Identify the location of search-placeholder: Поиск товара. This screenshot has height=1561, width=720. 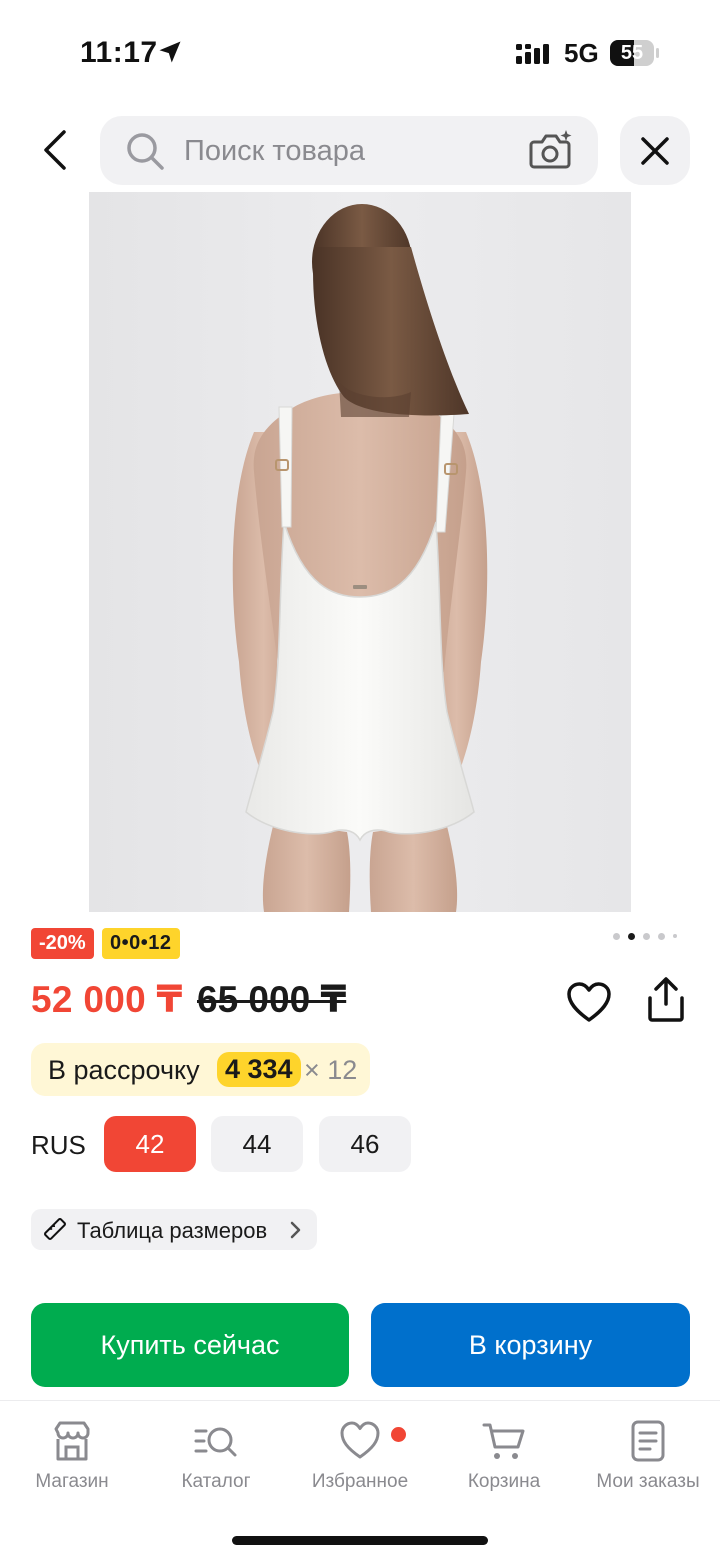
(274, 151).